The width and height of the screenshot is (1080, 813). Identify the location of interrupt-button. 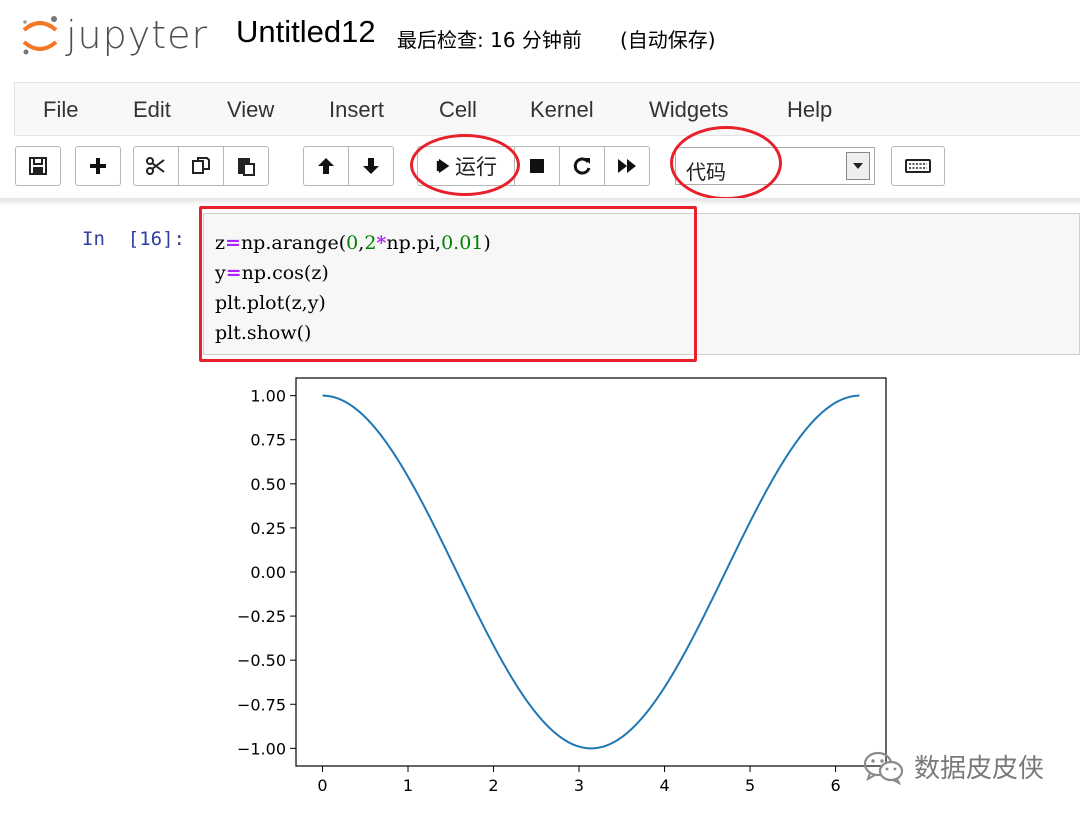
(537, 166).